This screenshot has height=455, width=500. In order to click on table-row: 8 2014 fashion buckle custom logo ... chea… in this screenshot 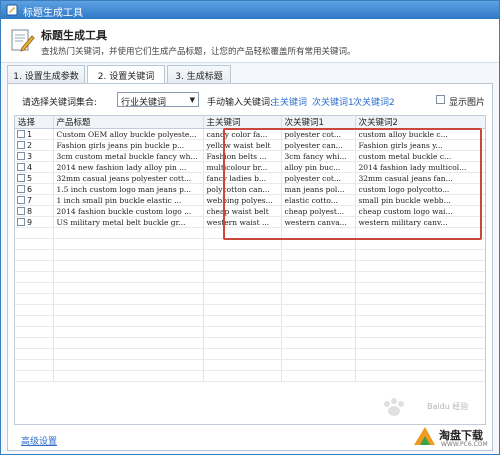, I will do `click(250, 211)`.